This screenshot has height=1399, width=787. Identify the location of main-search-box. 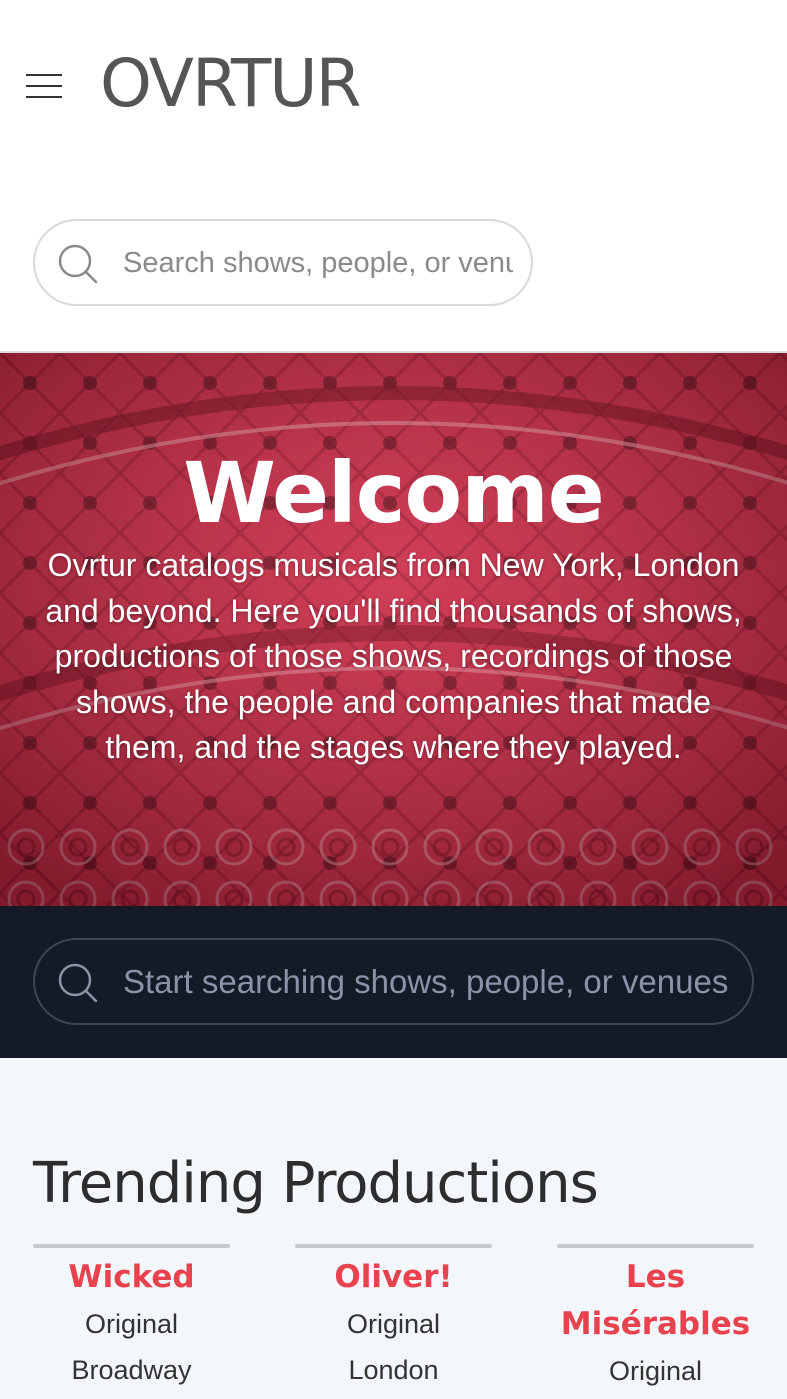
(393, 981).